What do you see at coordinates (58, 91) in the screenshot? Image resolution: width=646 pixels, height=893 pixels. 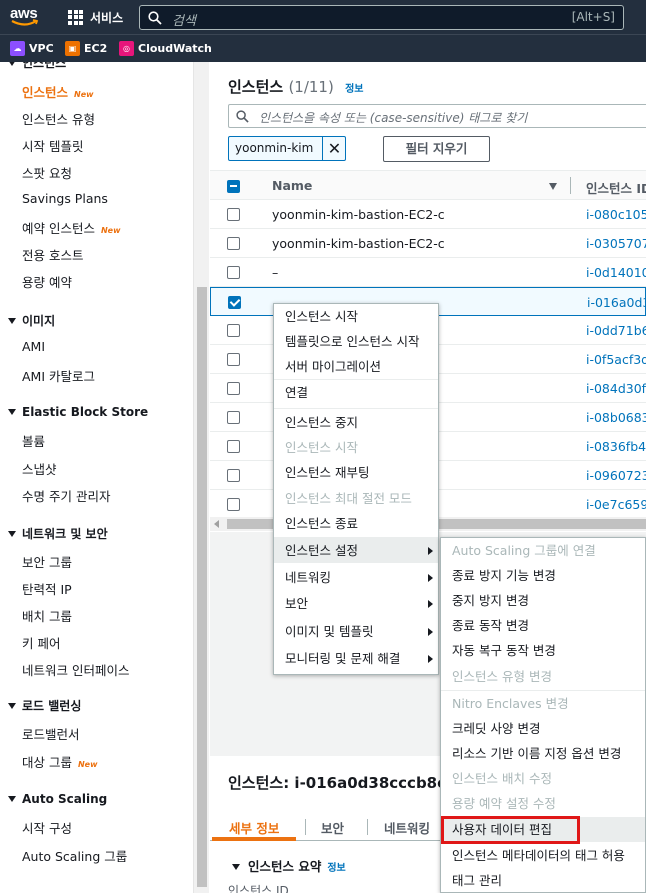 I see `sidebar-item-instances: 인스턴스 New` at bounding box center [58, 91].